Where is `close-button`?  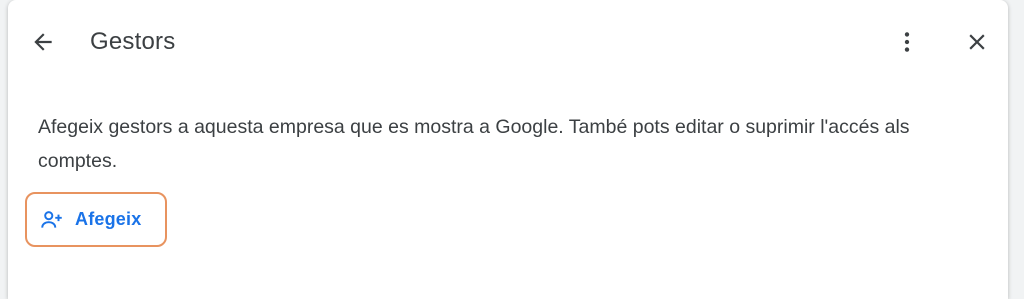
close-button is located at coordinates (977, 42).